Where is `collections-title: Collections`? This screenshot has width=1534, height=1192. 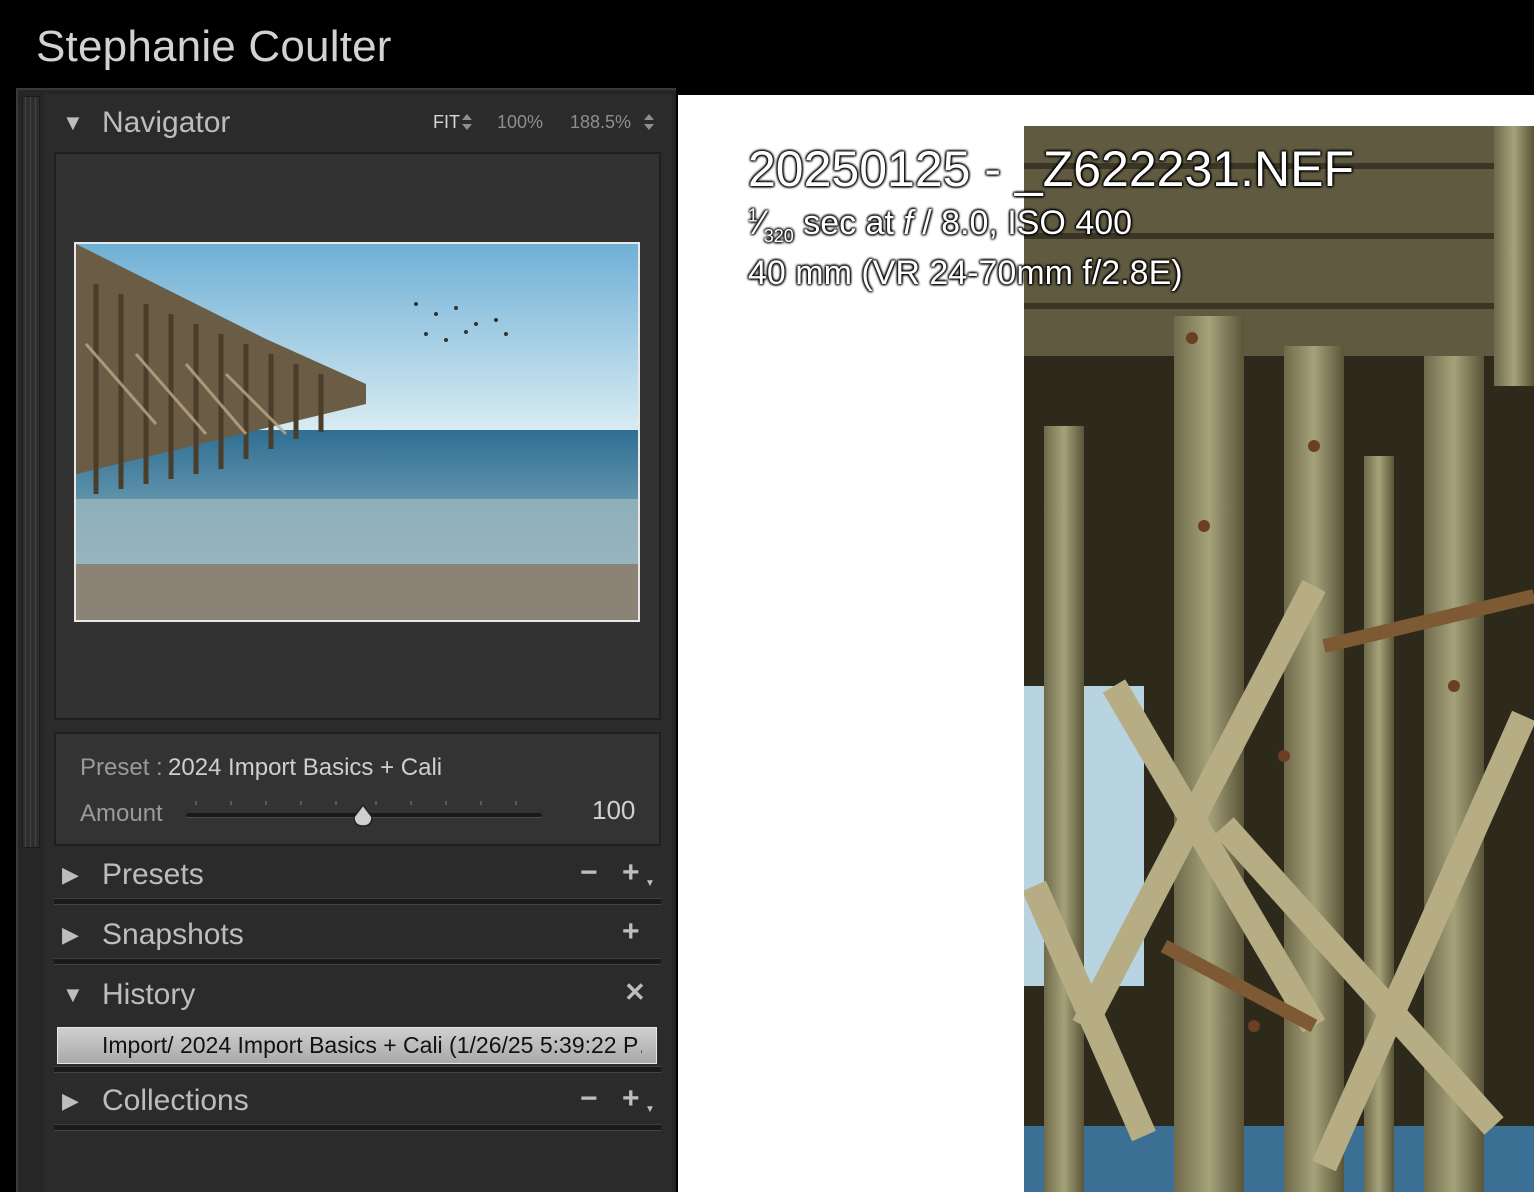 collections-title: Collections is located at coordinates (175, 1100).